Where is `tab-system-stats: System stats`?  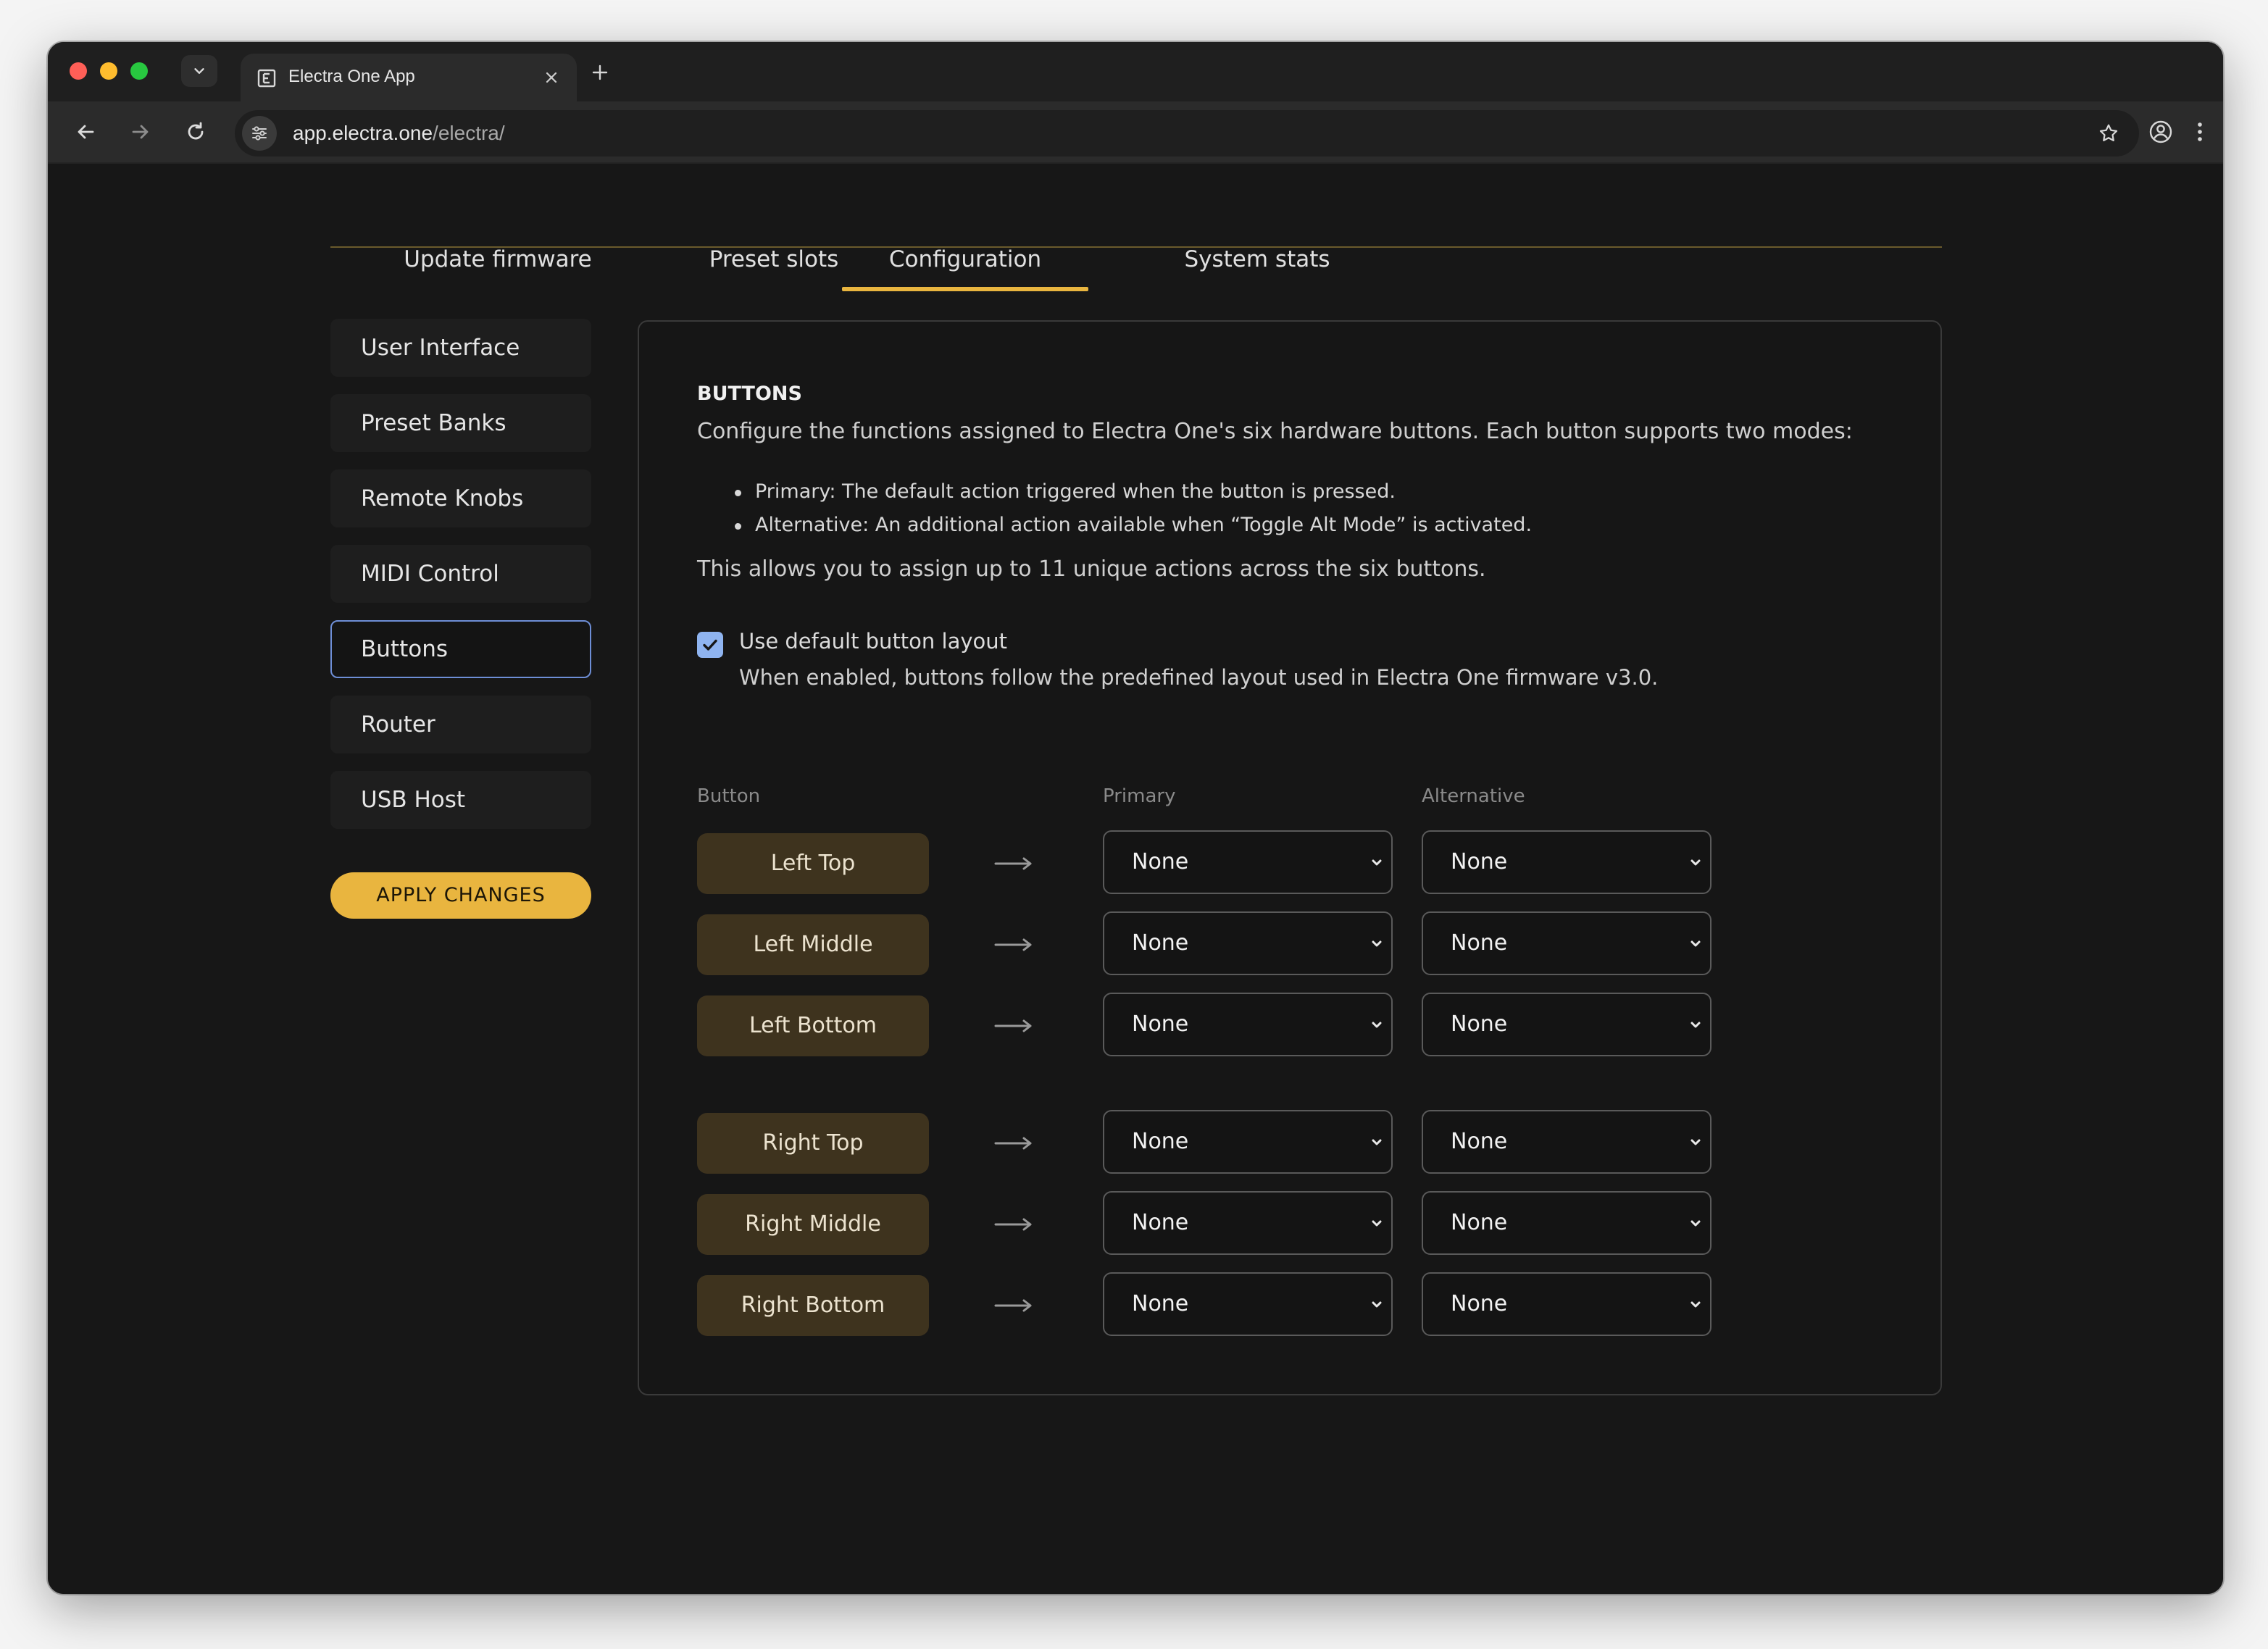 tab-system-stats: System stats is located at coordinates (1257, 264).